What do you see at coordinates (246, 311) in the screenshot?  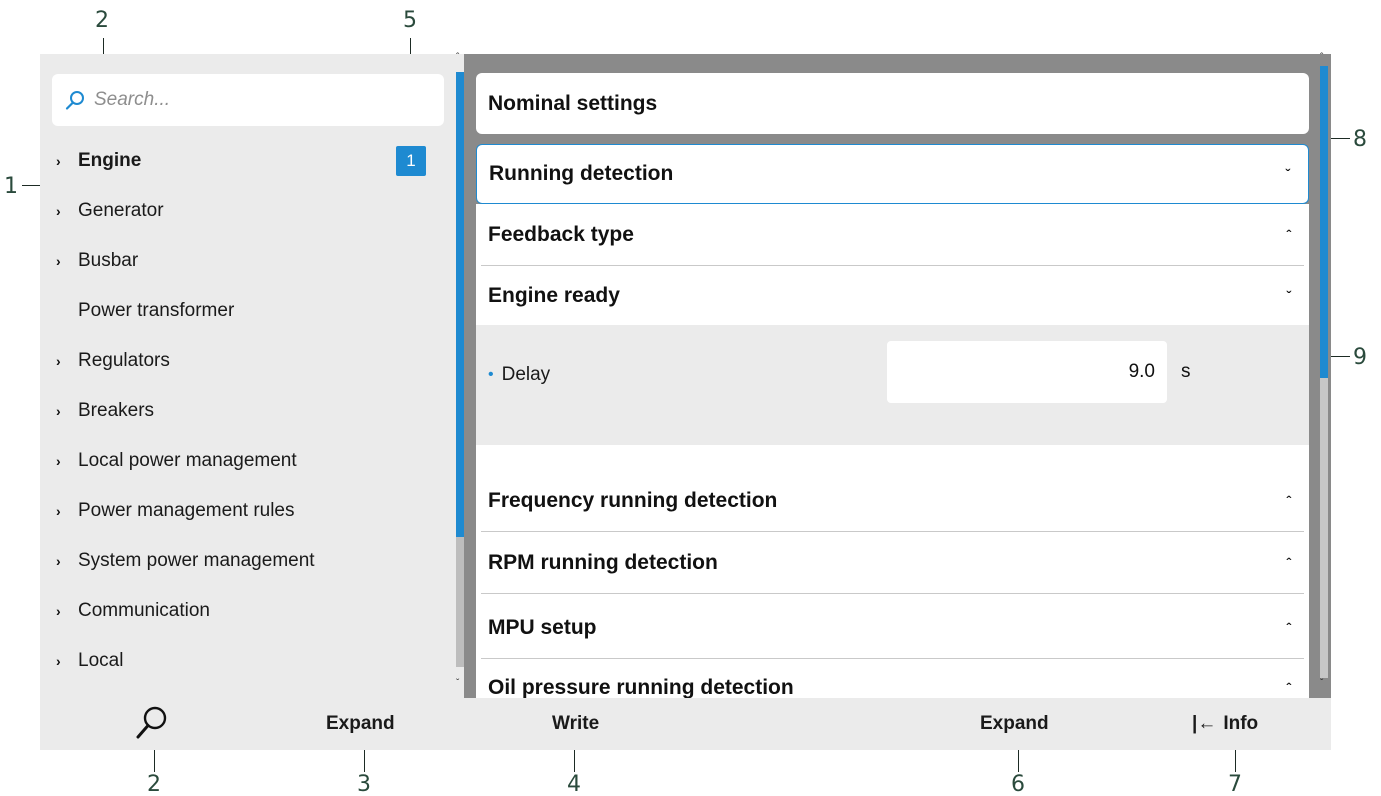 I see `sidebar-item-power-transformer: Power transformer` at bounding box center [246, 311].